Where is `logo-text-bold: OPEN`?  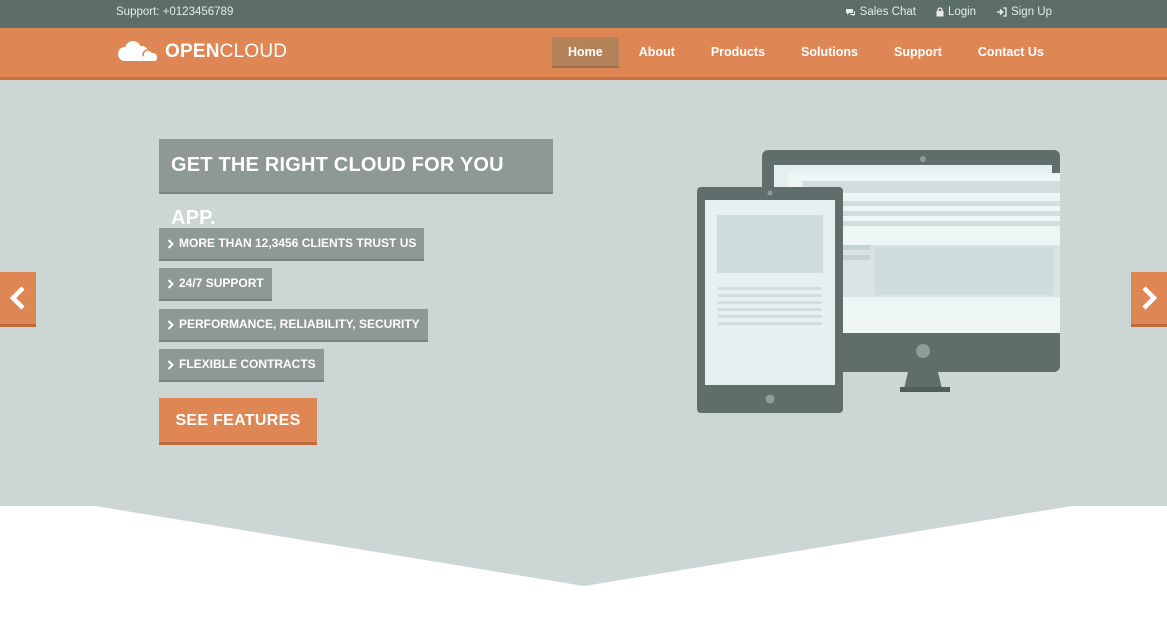
logo-text-bold: OPEN is located at coordinates (192, 51).